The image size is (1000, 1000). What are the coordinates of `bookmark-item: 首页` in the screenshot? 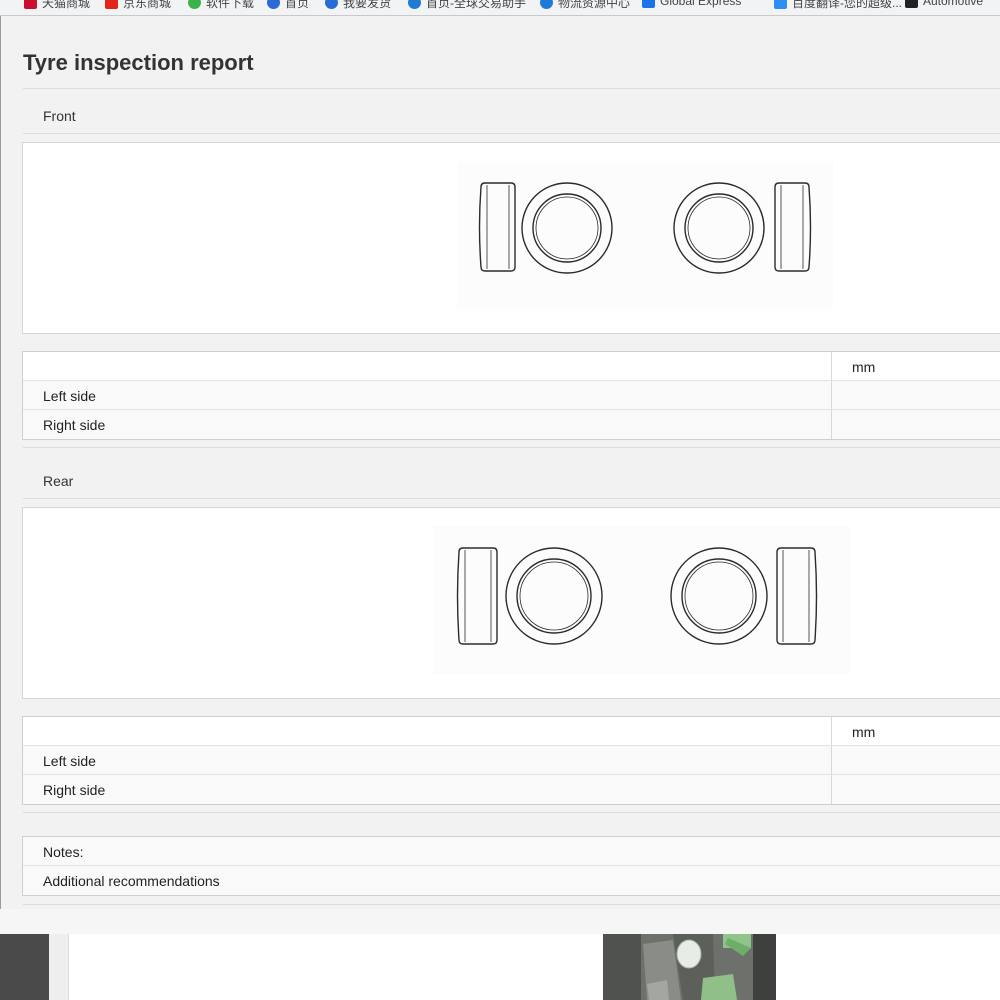 It's located at (288, 5).